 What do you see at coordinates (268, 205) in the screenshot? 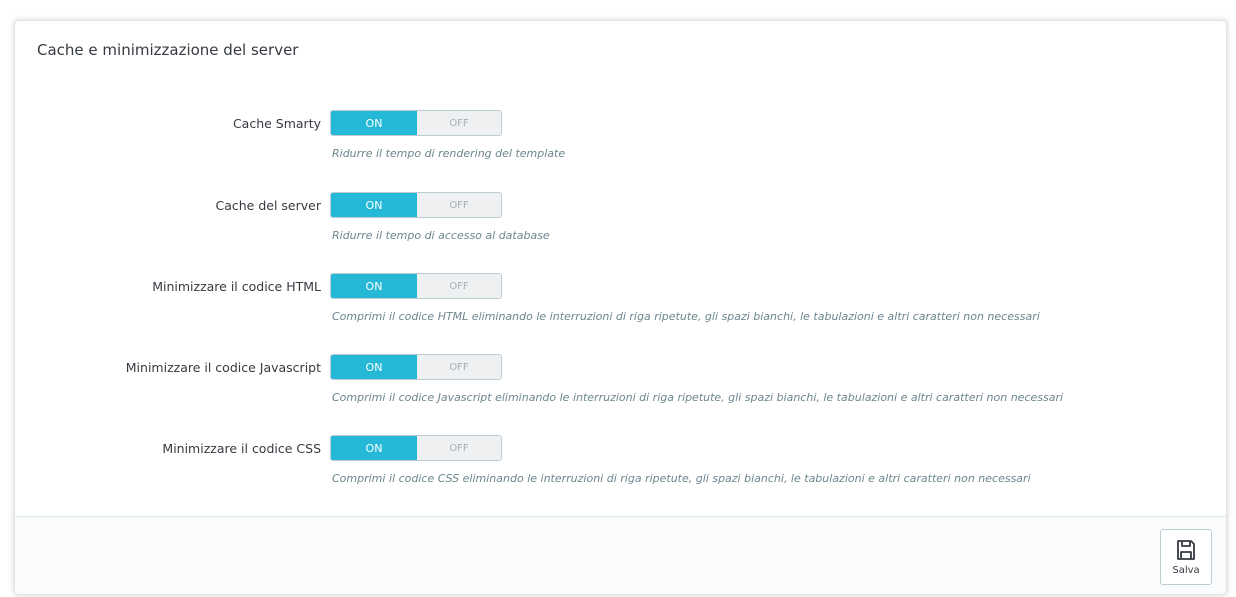
I see `label-cache-server: Cache del server` at bounding box center [268, 205].